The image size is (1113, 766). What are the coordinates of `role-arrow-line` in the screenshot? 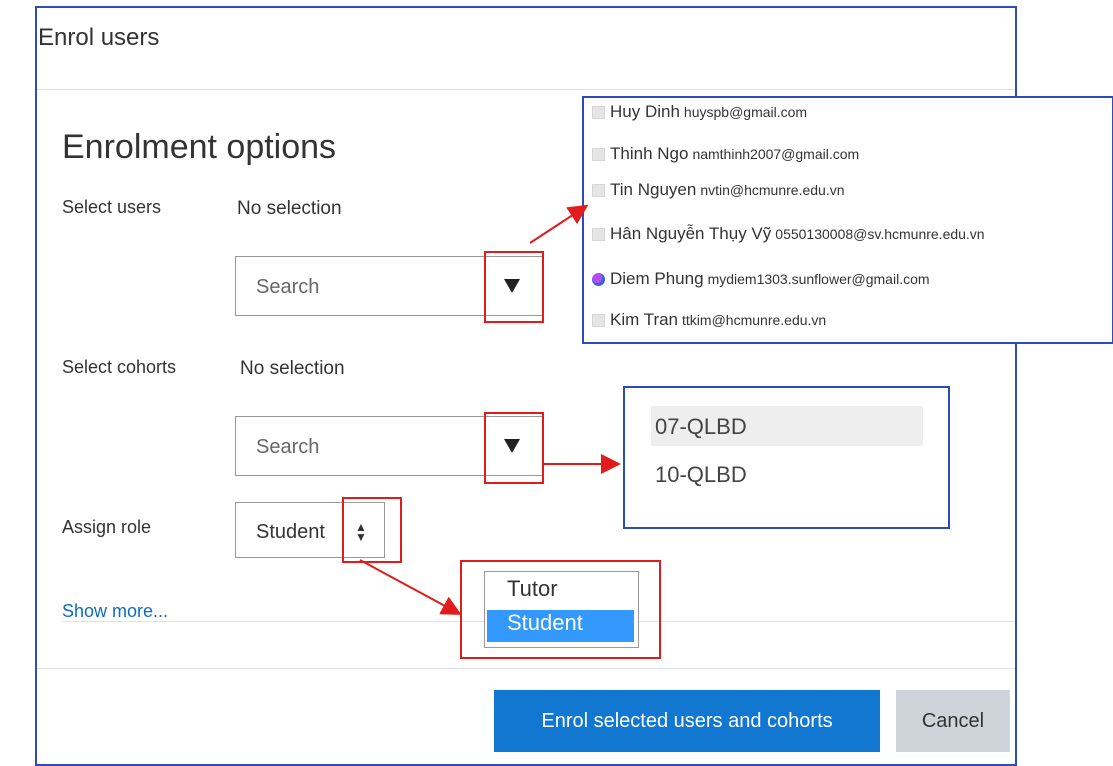 It's located at (410, 587).